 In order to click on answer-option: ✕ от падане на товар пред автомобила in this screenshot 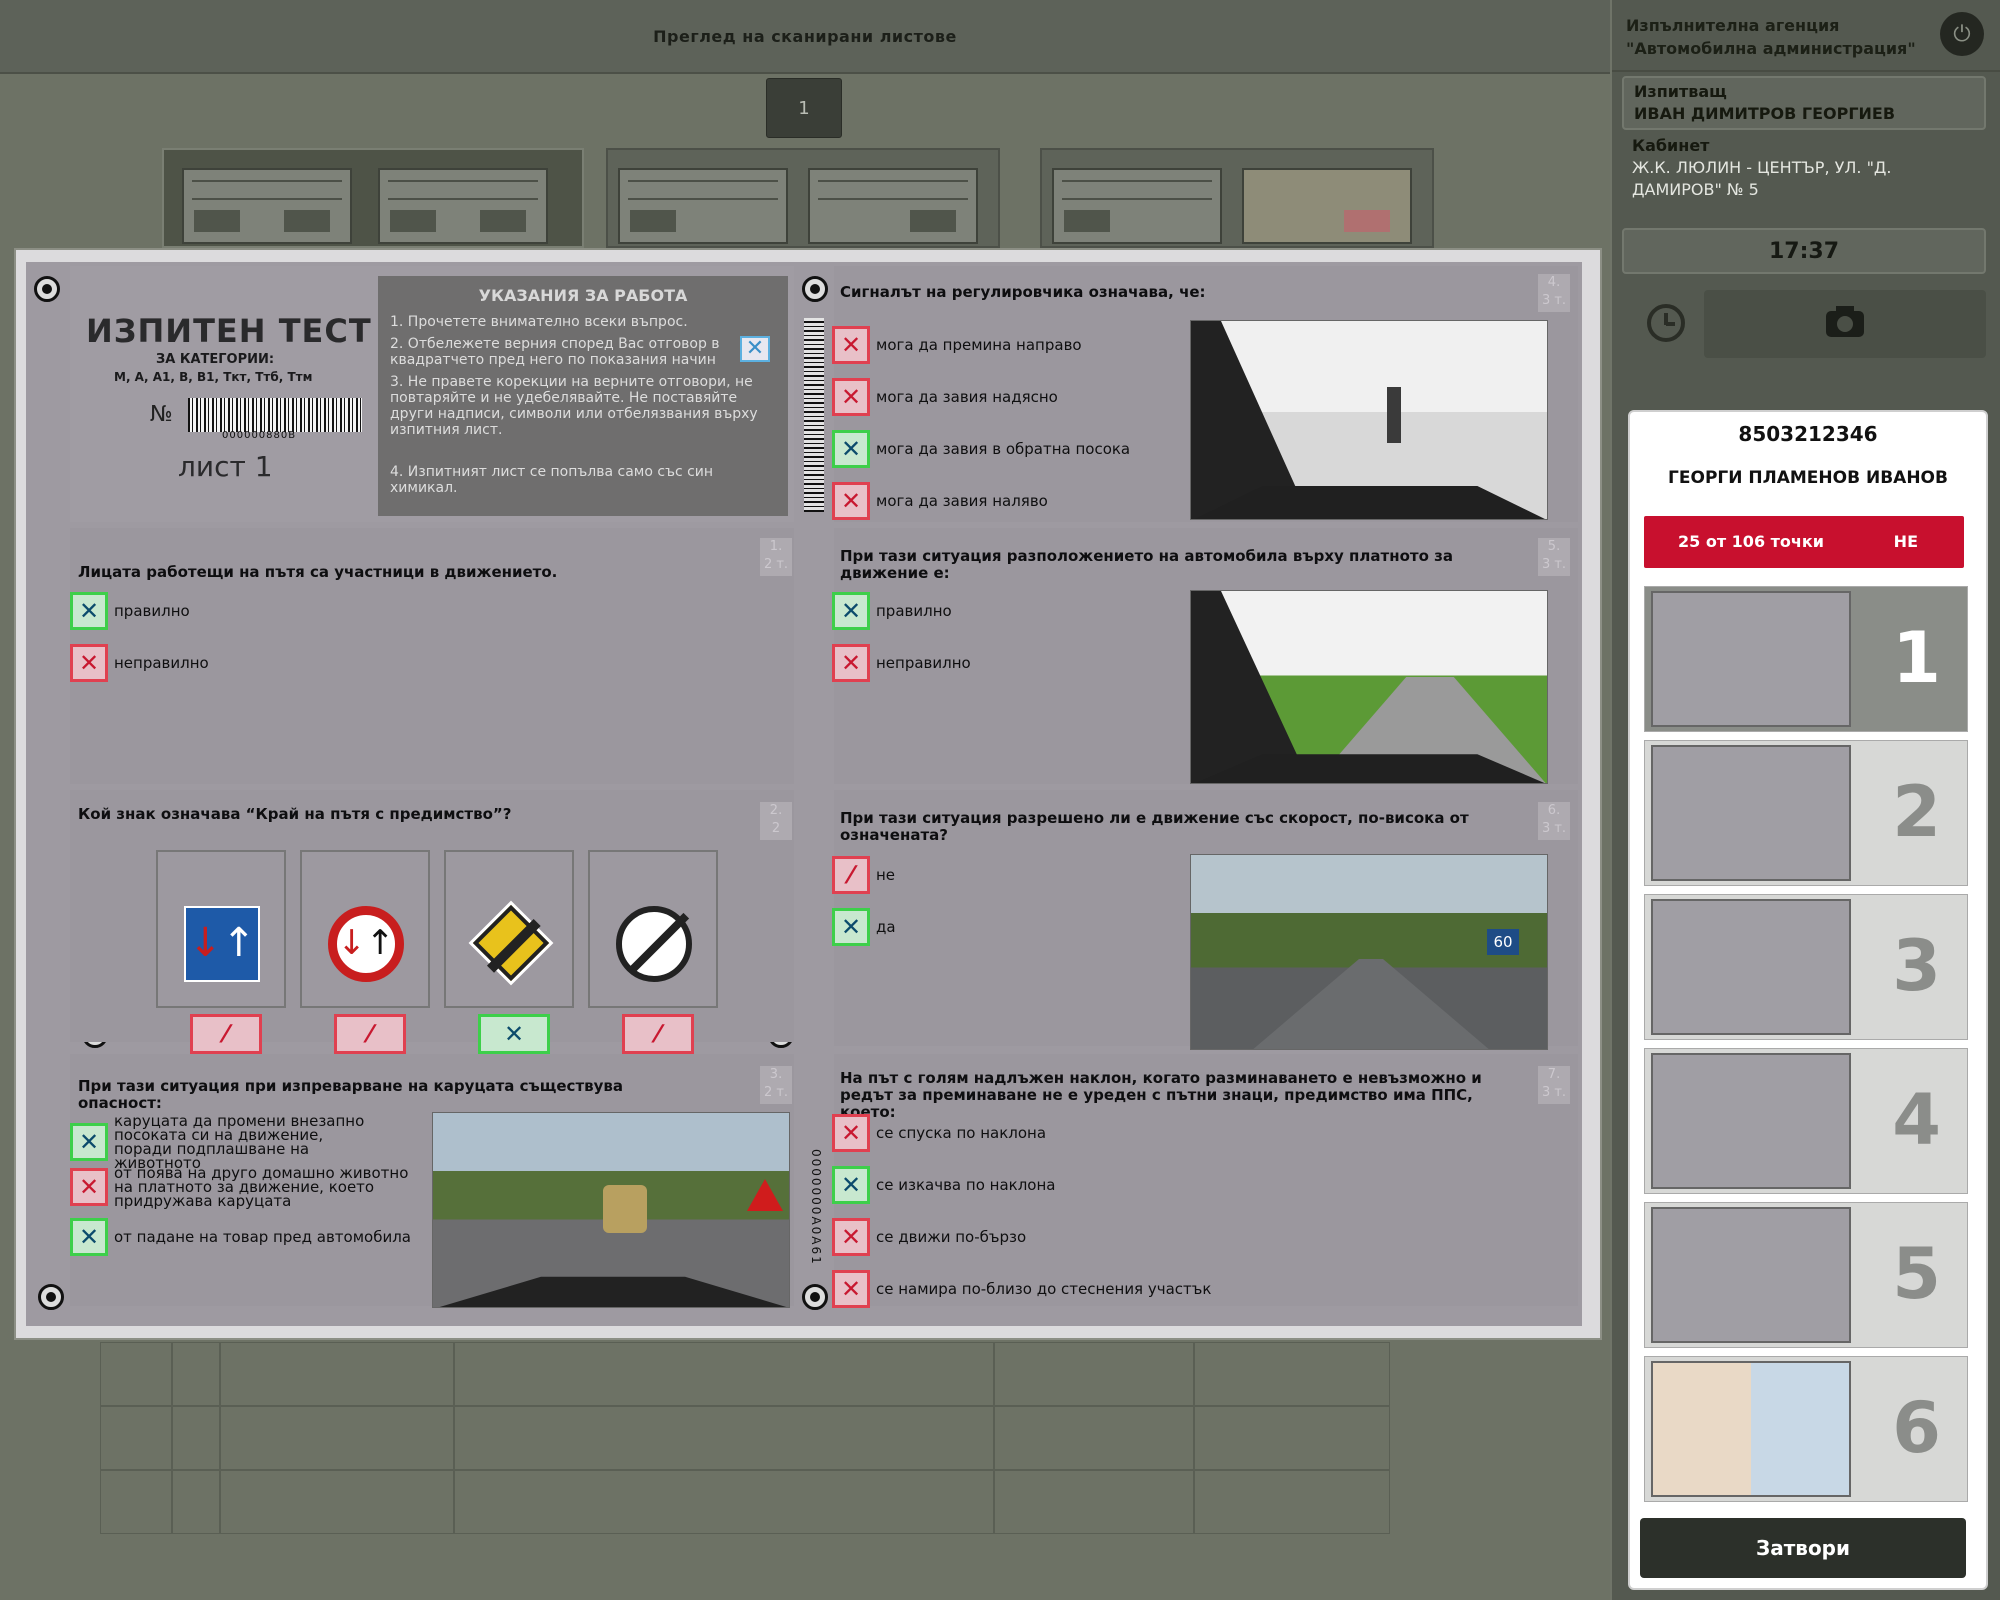, I will do `click(251, 1237)`.